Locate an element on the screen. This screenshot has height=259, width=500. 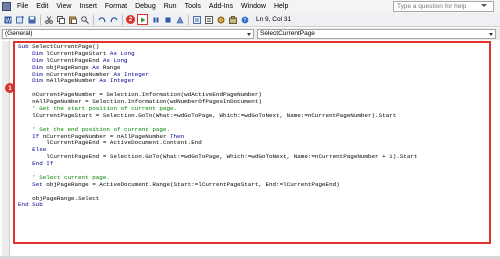
svg-text: W is located at coordinates (8, 21).